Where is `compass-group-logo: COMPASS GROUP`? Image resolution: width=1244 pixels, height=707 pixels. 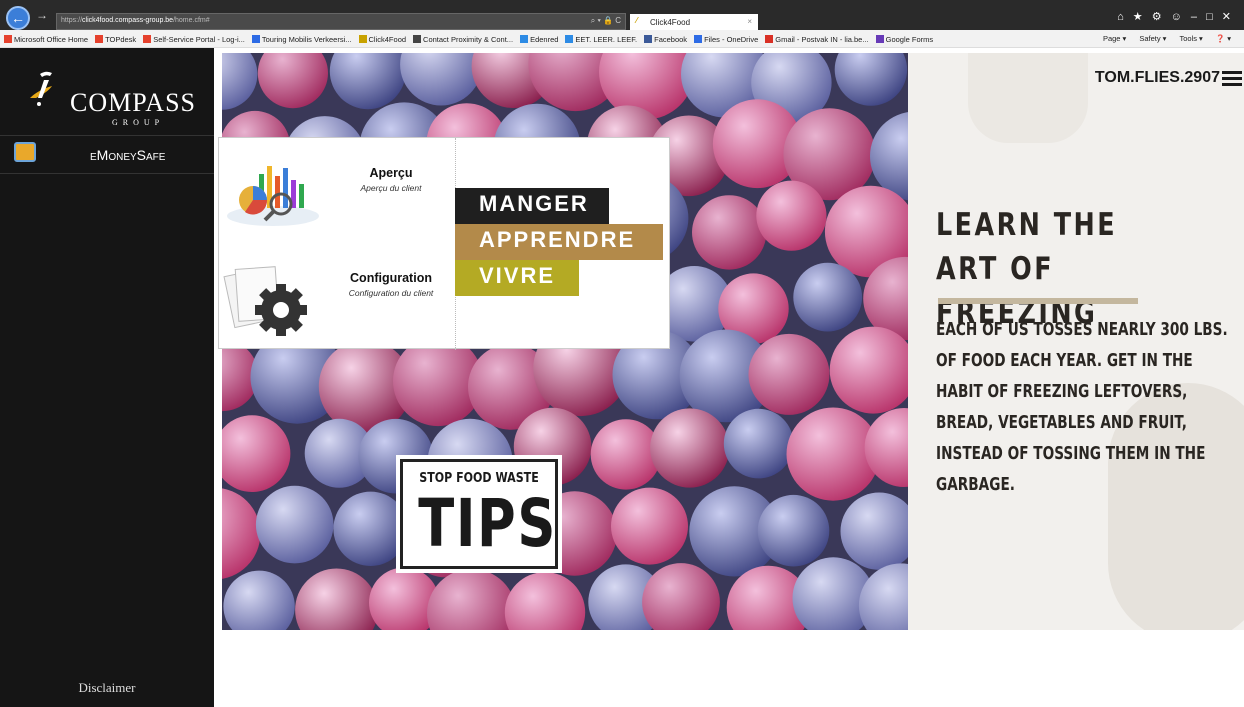 compass-group-logo: COMPASS GROUP is located at coordinates (107, 92).